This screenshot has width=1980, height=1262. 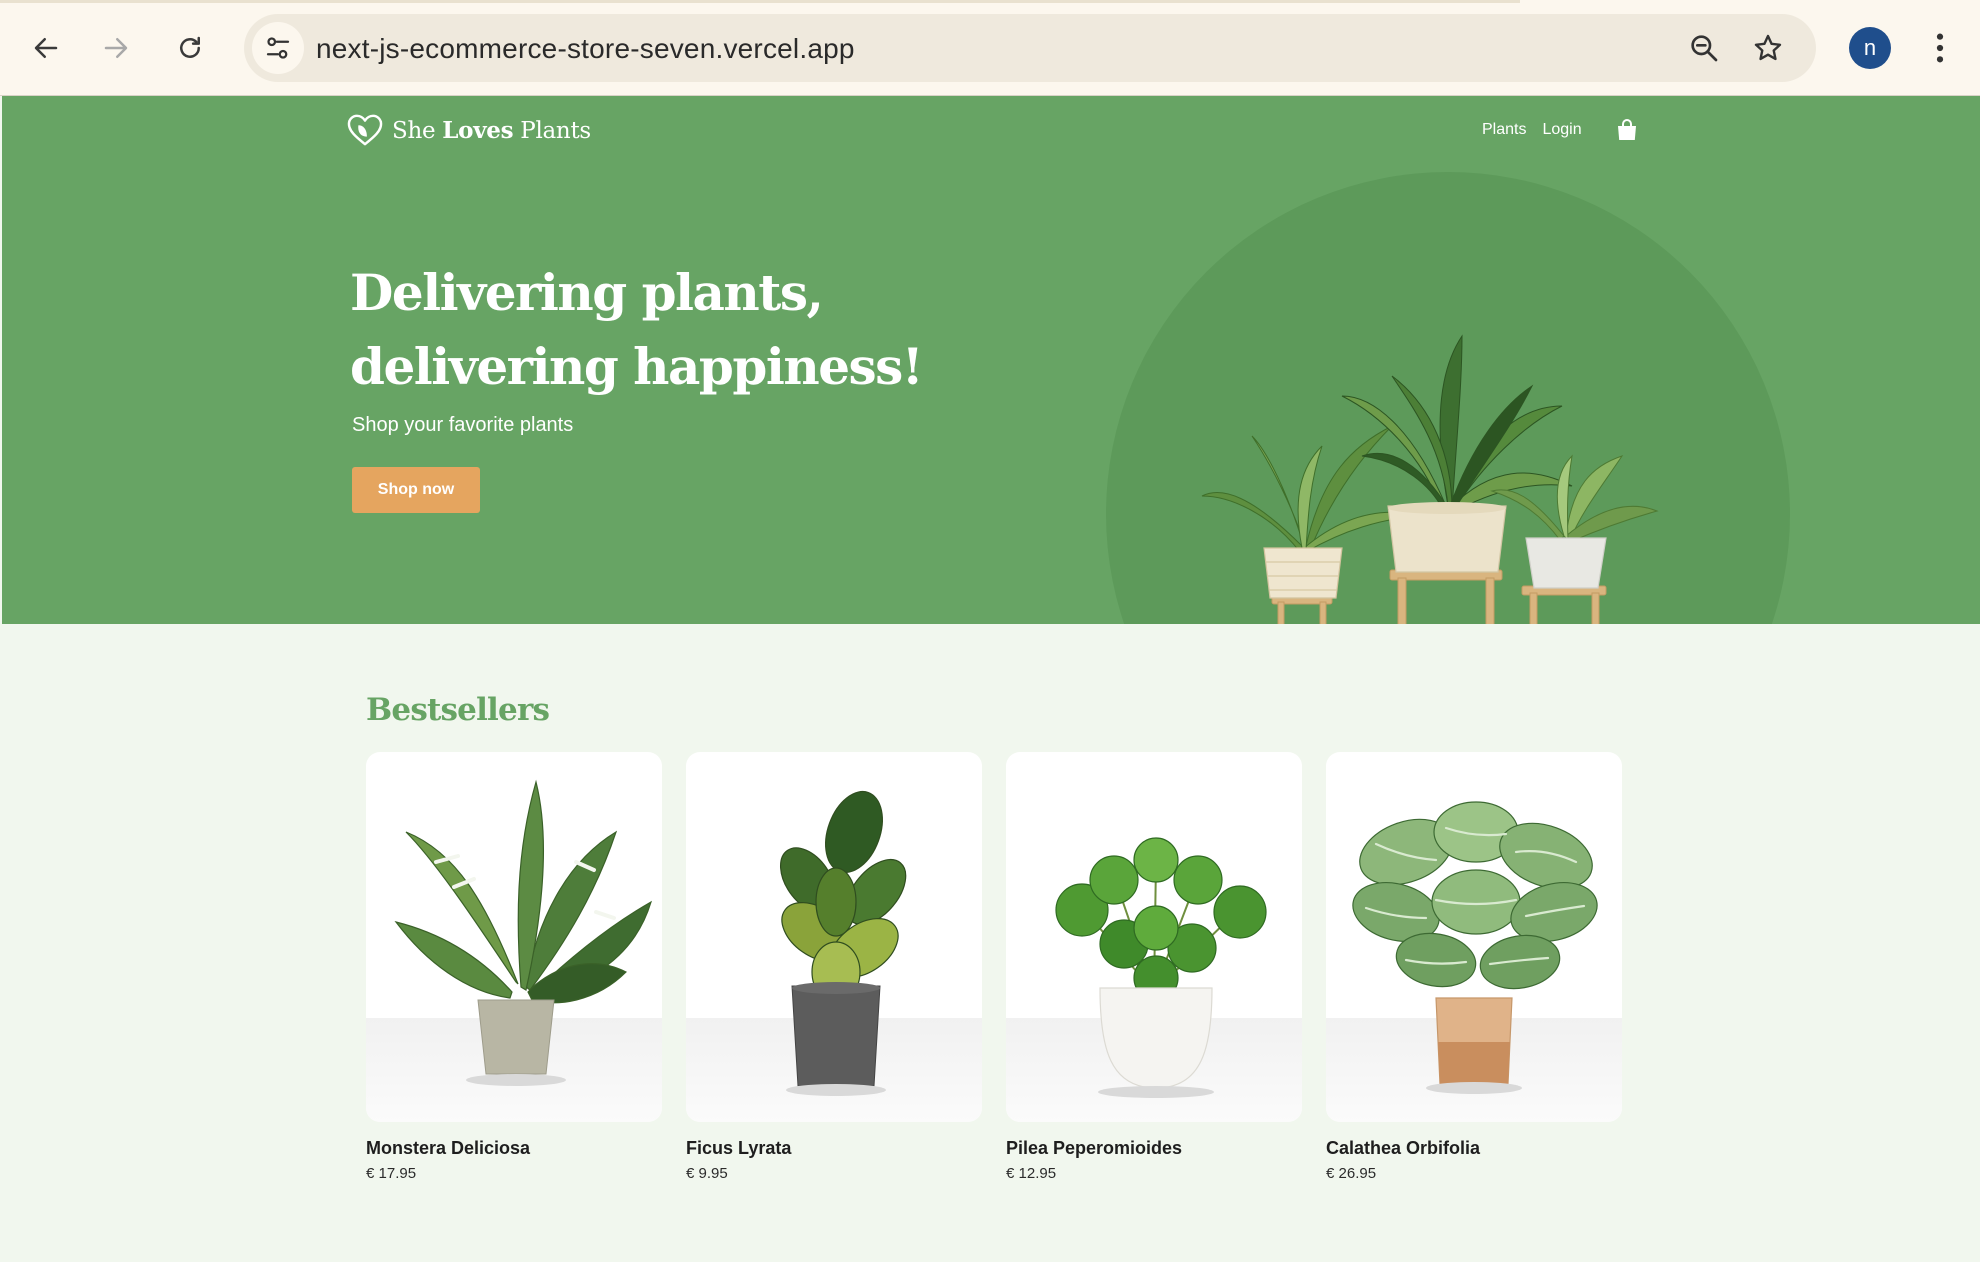 I want to click on pilea-plant-image, so click(x=1161, y=967).